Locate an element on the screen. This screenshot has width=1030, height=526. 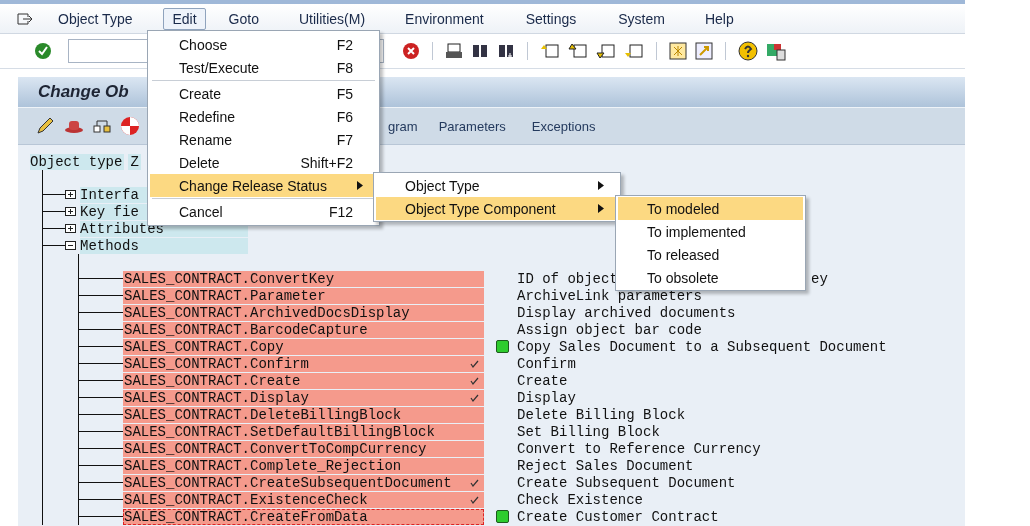
tree-label: Object type is located at coordinates (77, 161).